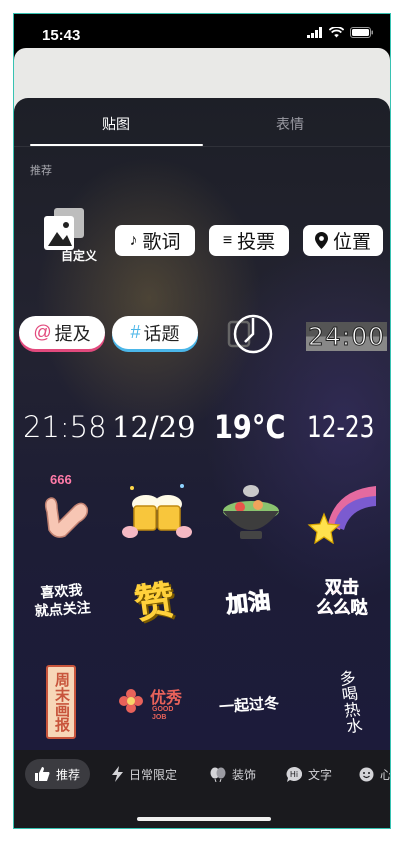 The width and height of the screenshot is (405, 842). I want to click on excellent-label: 优秀, so click(166, 698).